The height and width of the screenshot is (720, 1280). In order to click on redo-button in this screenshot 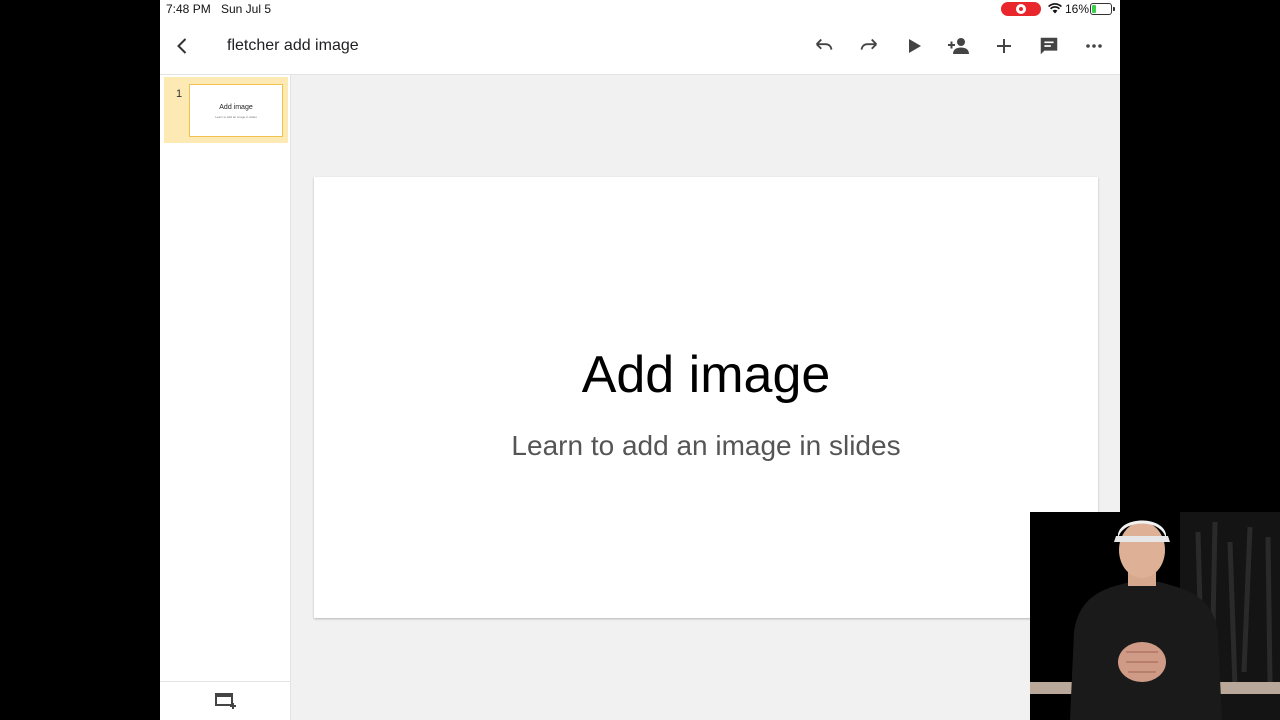, I will do `click(869, 46)`.